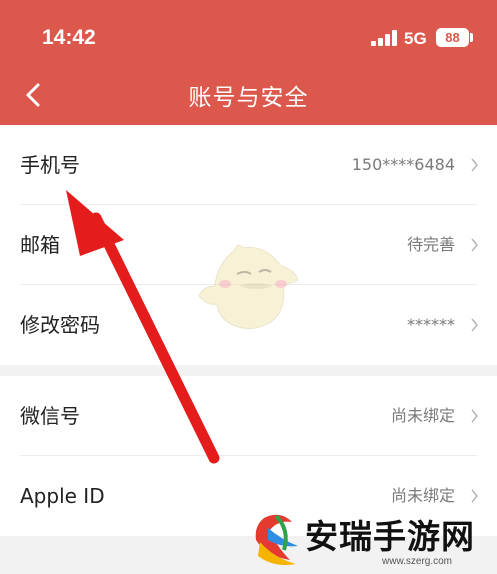 The image size is (497, 574). I want to click on wechat-row: 微信号 尚未绑定, so click(248, 416).